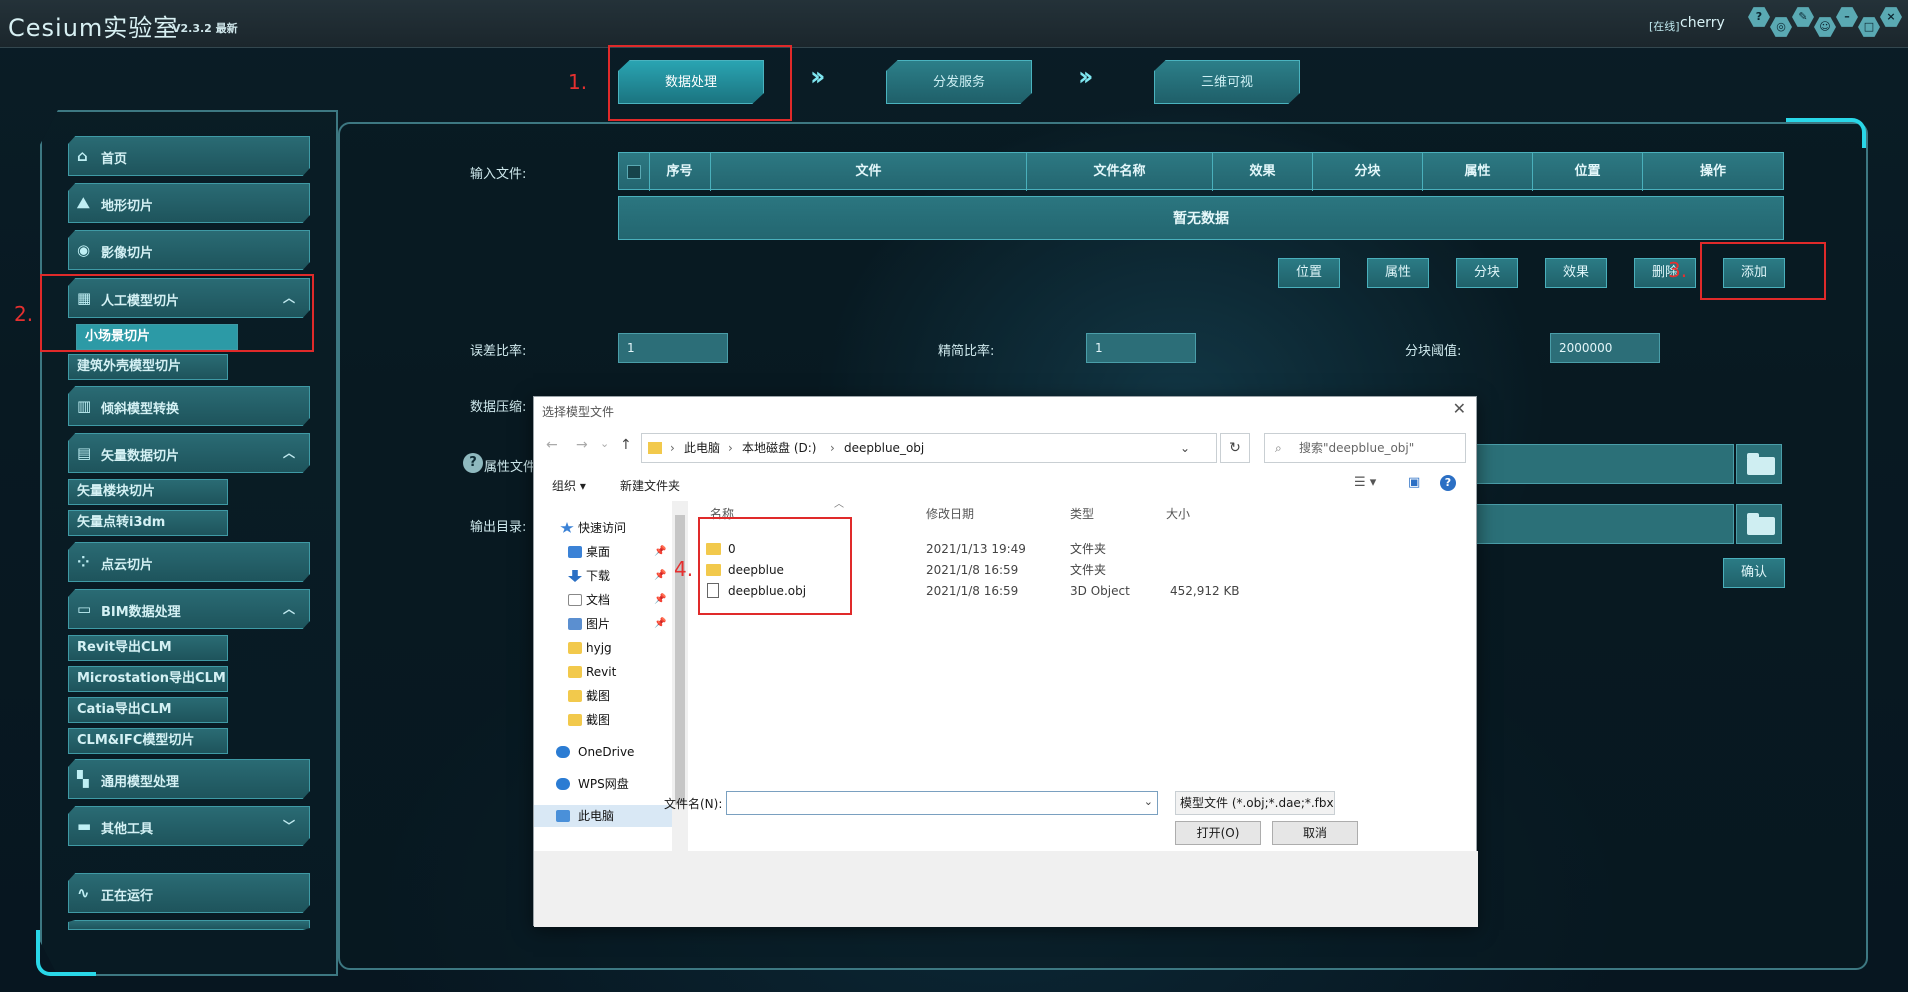 Image resolution: width=1908 pixels, height=992 pixels. I want to click on view-options-icon: ☰ ▾, so click(1365, 482).